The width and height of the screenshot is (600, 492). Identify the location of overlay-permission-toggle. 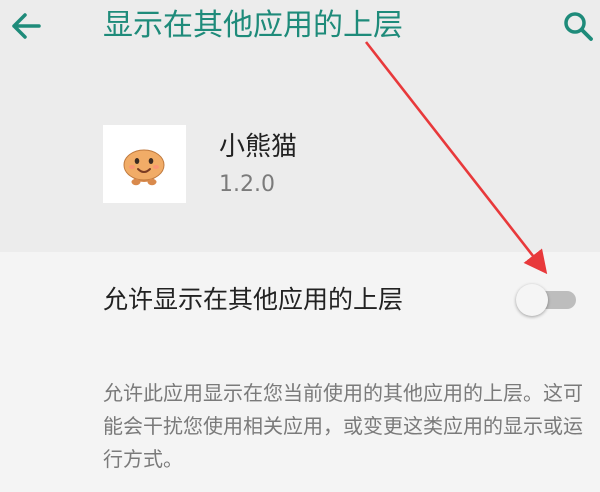
(545, 300).